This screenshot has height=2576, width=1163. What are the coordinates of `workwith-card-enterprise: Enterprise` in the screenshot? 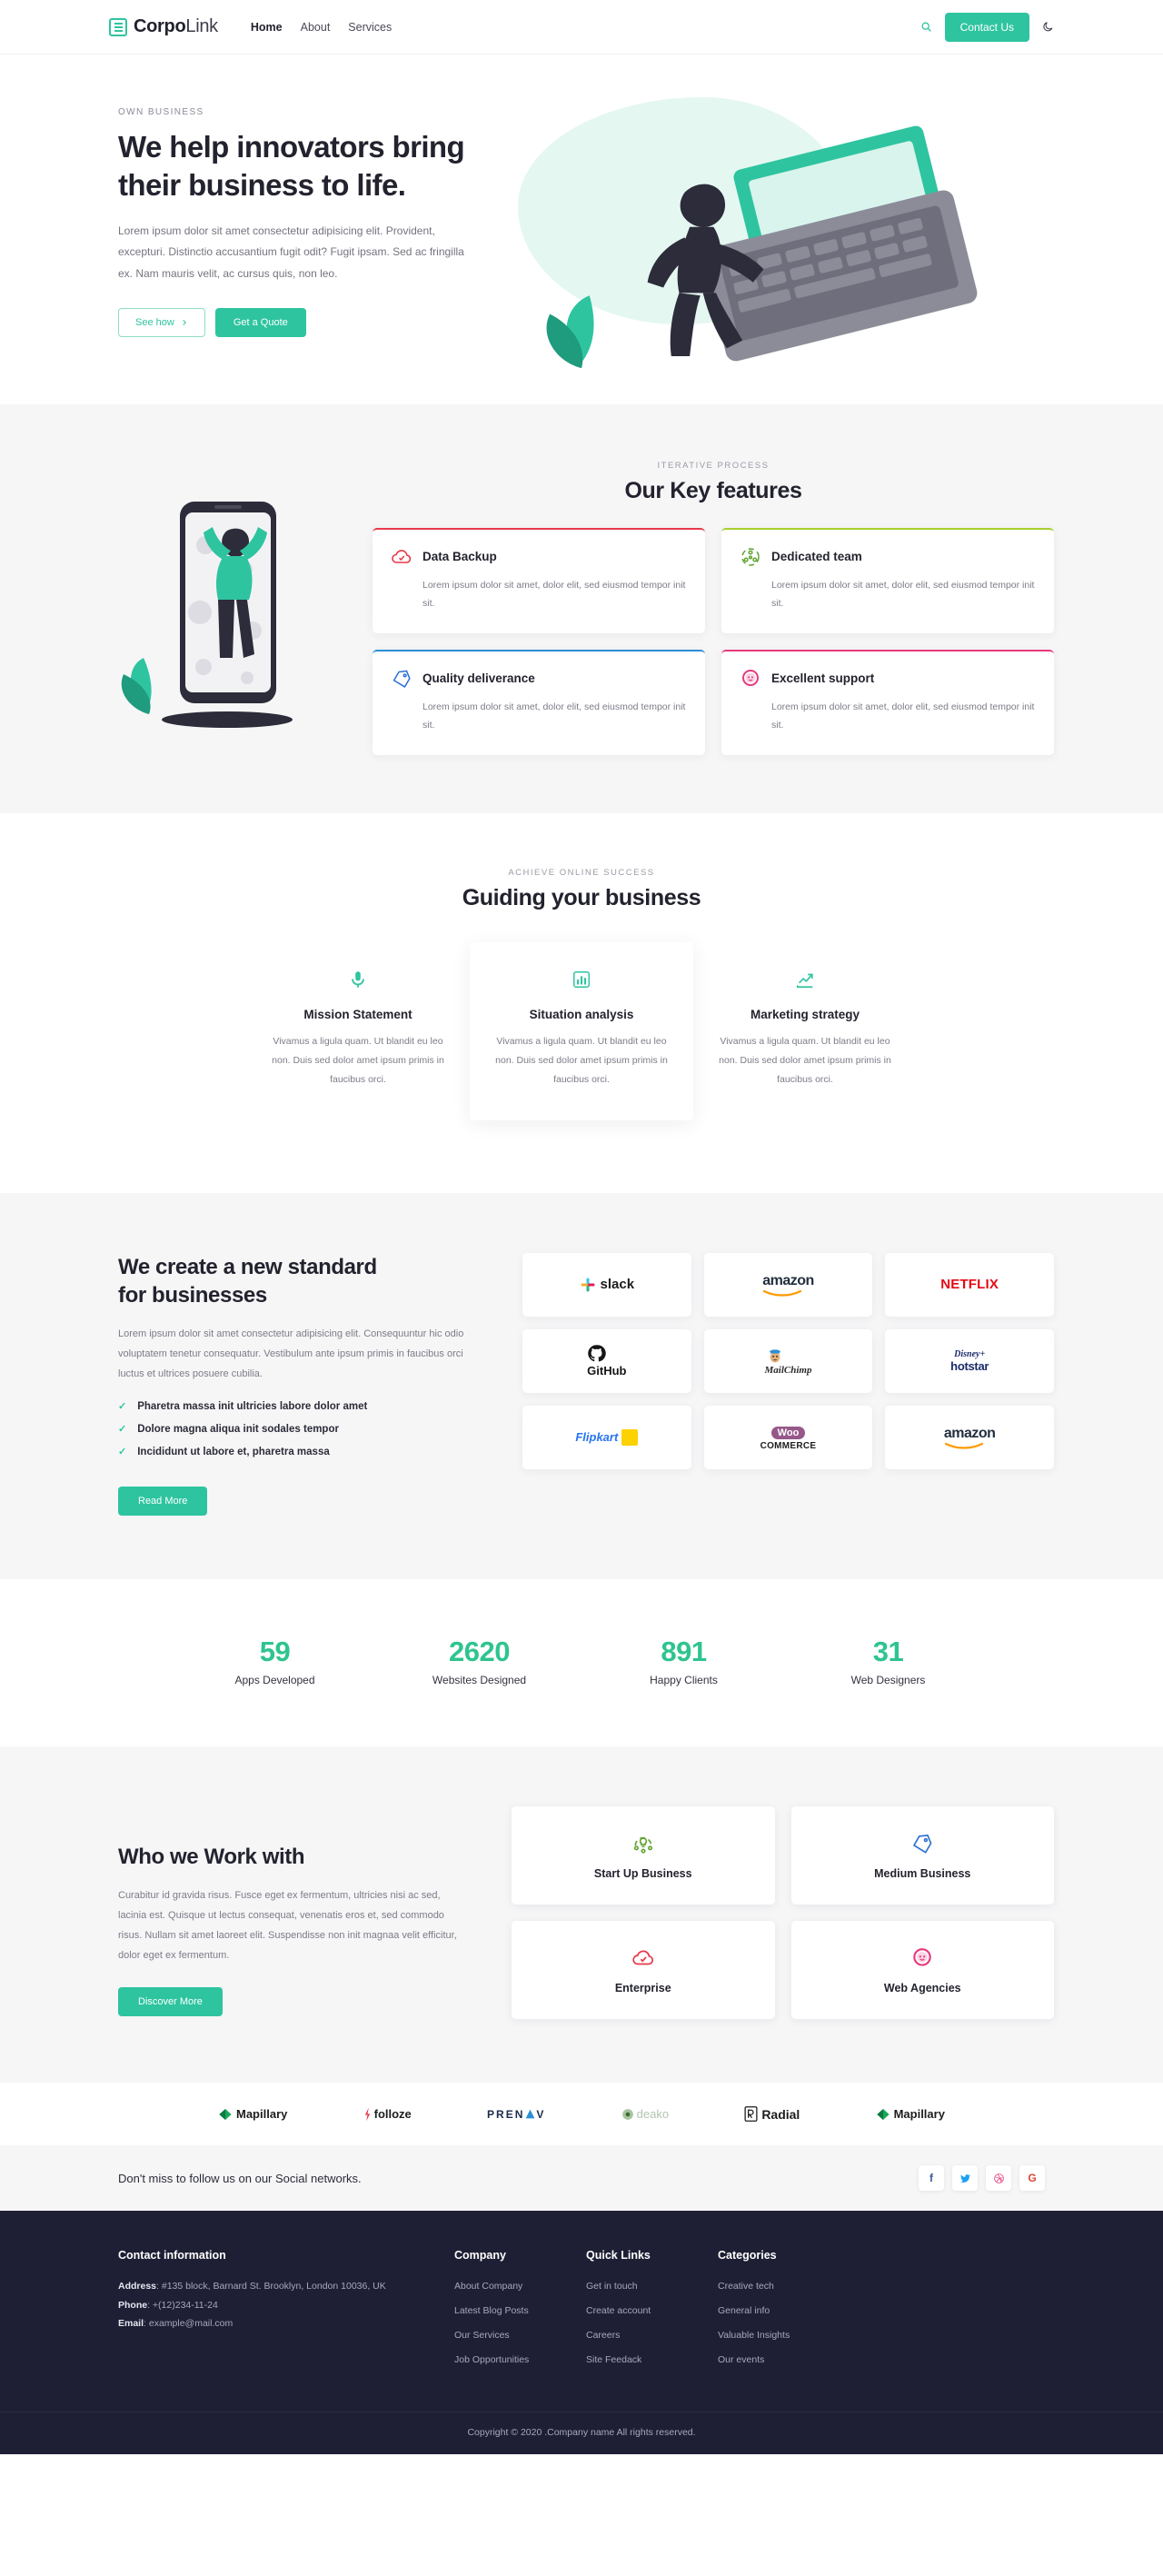 It's located at (643, 1970).